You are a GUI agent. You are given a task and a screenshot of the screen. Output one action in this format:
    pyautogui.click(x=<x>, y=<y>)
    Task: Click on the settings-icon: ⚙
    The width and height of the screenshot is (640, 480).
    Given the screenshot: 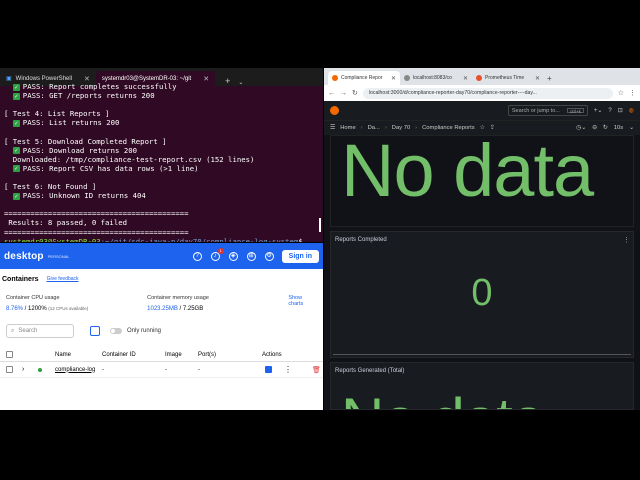 What is the action you would take?
    pyautogui.click(x=269, y=256)
    